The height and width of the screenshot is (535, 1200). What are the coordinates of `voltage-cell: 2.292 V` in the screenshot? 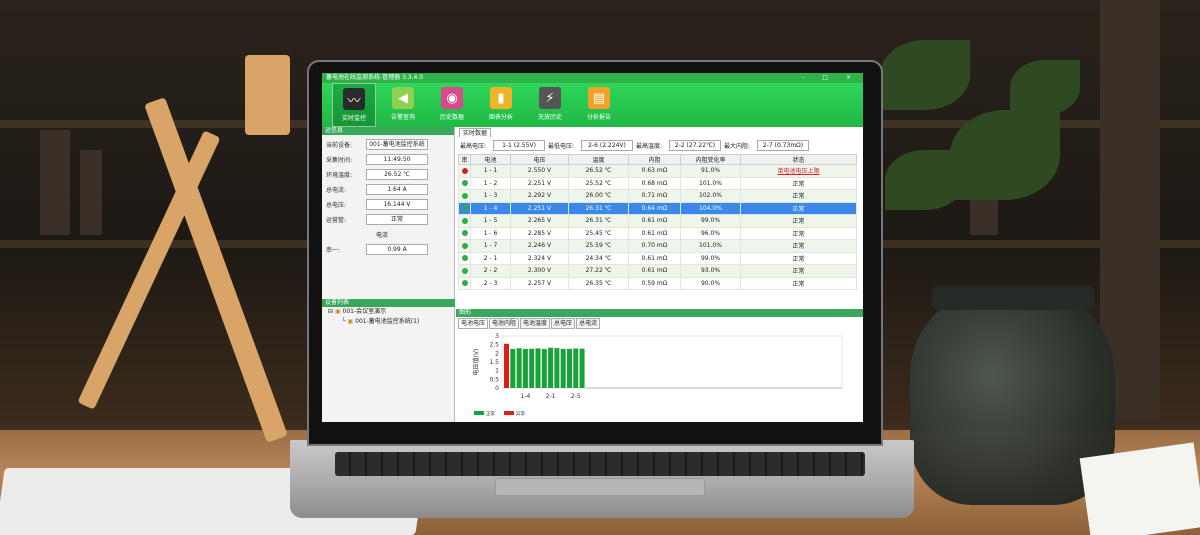 It's located at (539, 196).